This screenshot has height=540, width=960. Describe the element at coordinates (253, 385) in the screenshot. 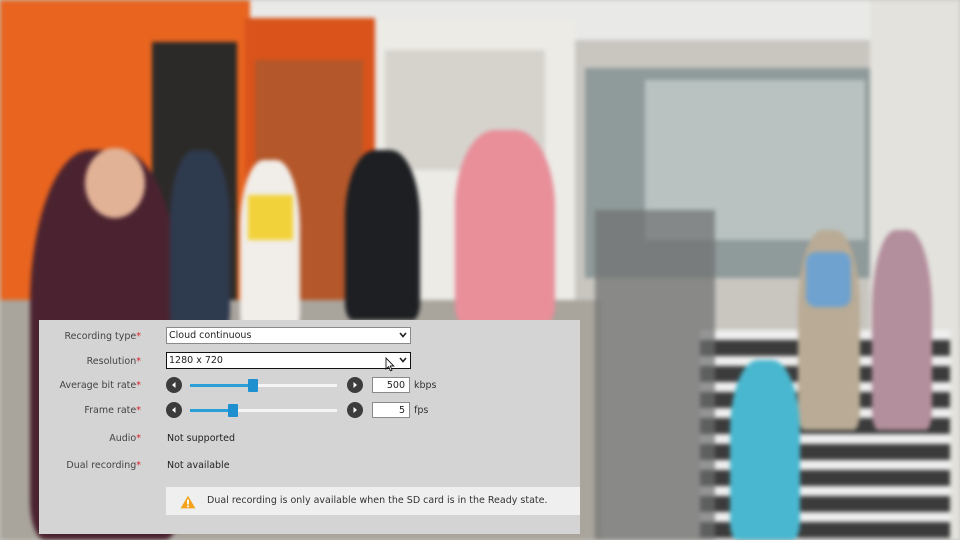

I see `bit-rate-slider-handle` at that location.